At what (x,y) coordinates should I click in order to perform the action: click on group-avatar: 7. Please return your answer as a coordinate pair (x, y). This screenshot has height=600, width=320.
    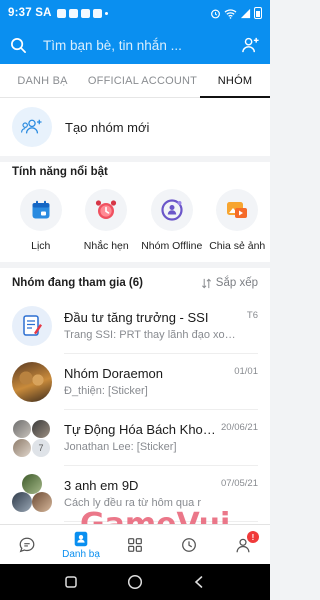
    Looking at the image, I should click on (32, 438).